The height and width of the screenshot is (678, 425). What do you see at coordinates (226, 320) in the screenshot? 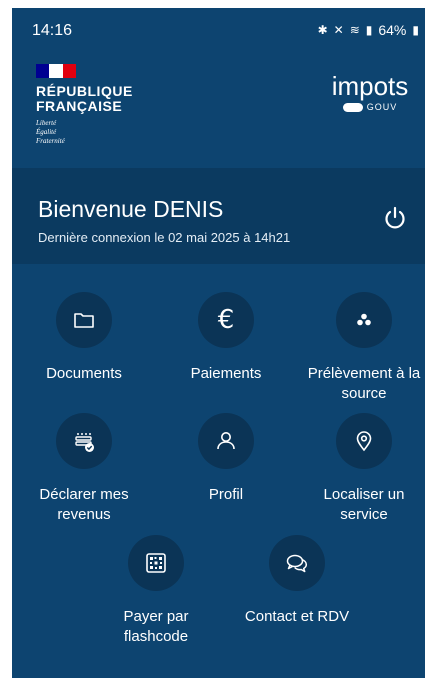
I see `euro-icon: €` at bounding box center [226, 320].